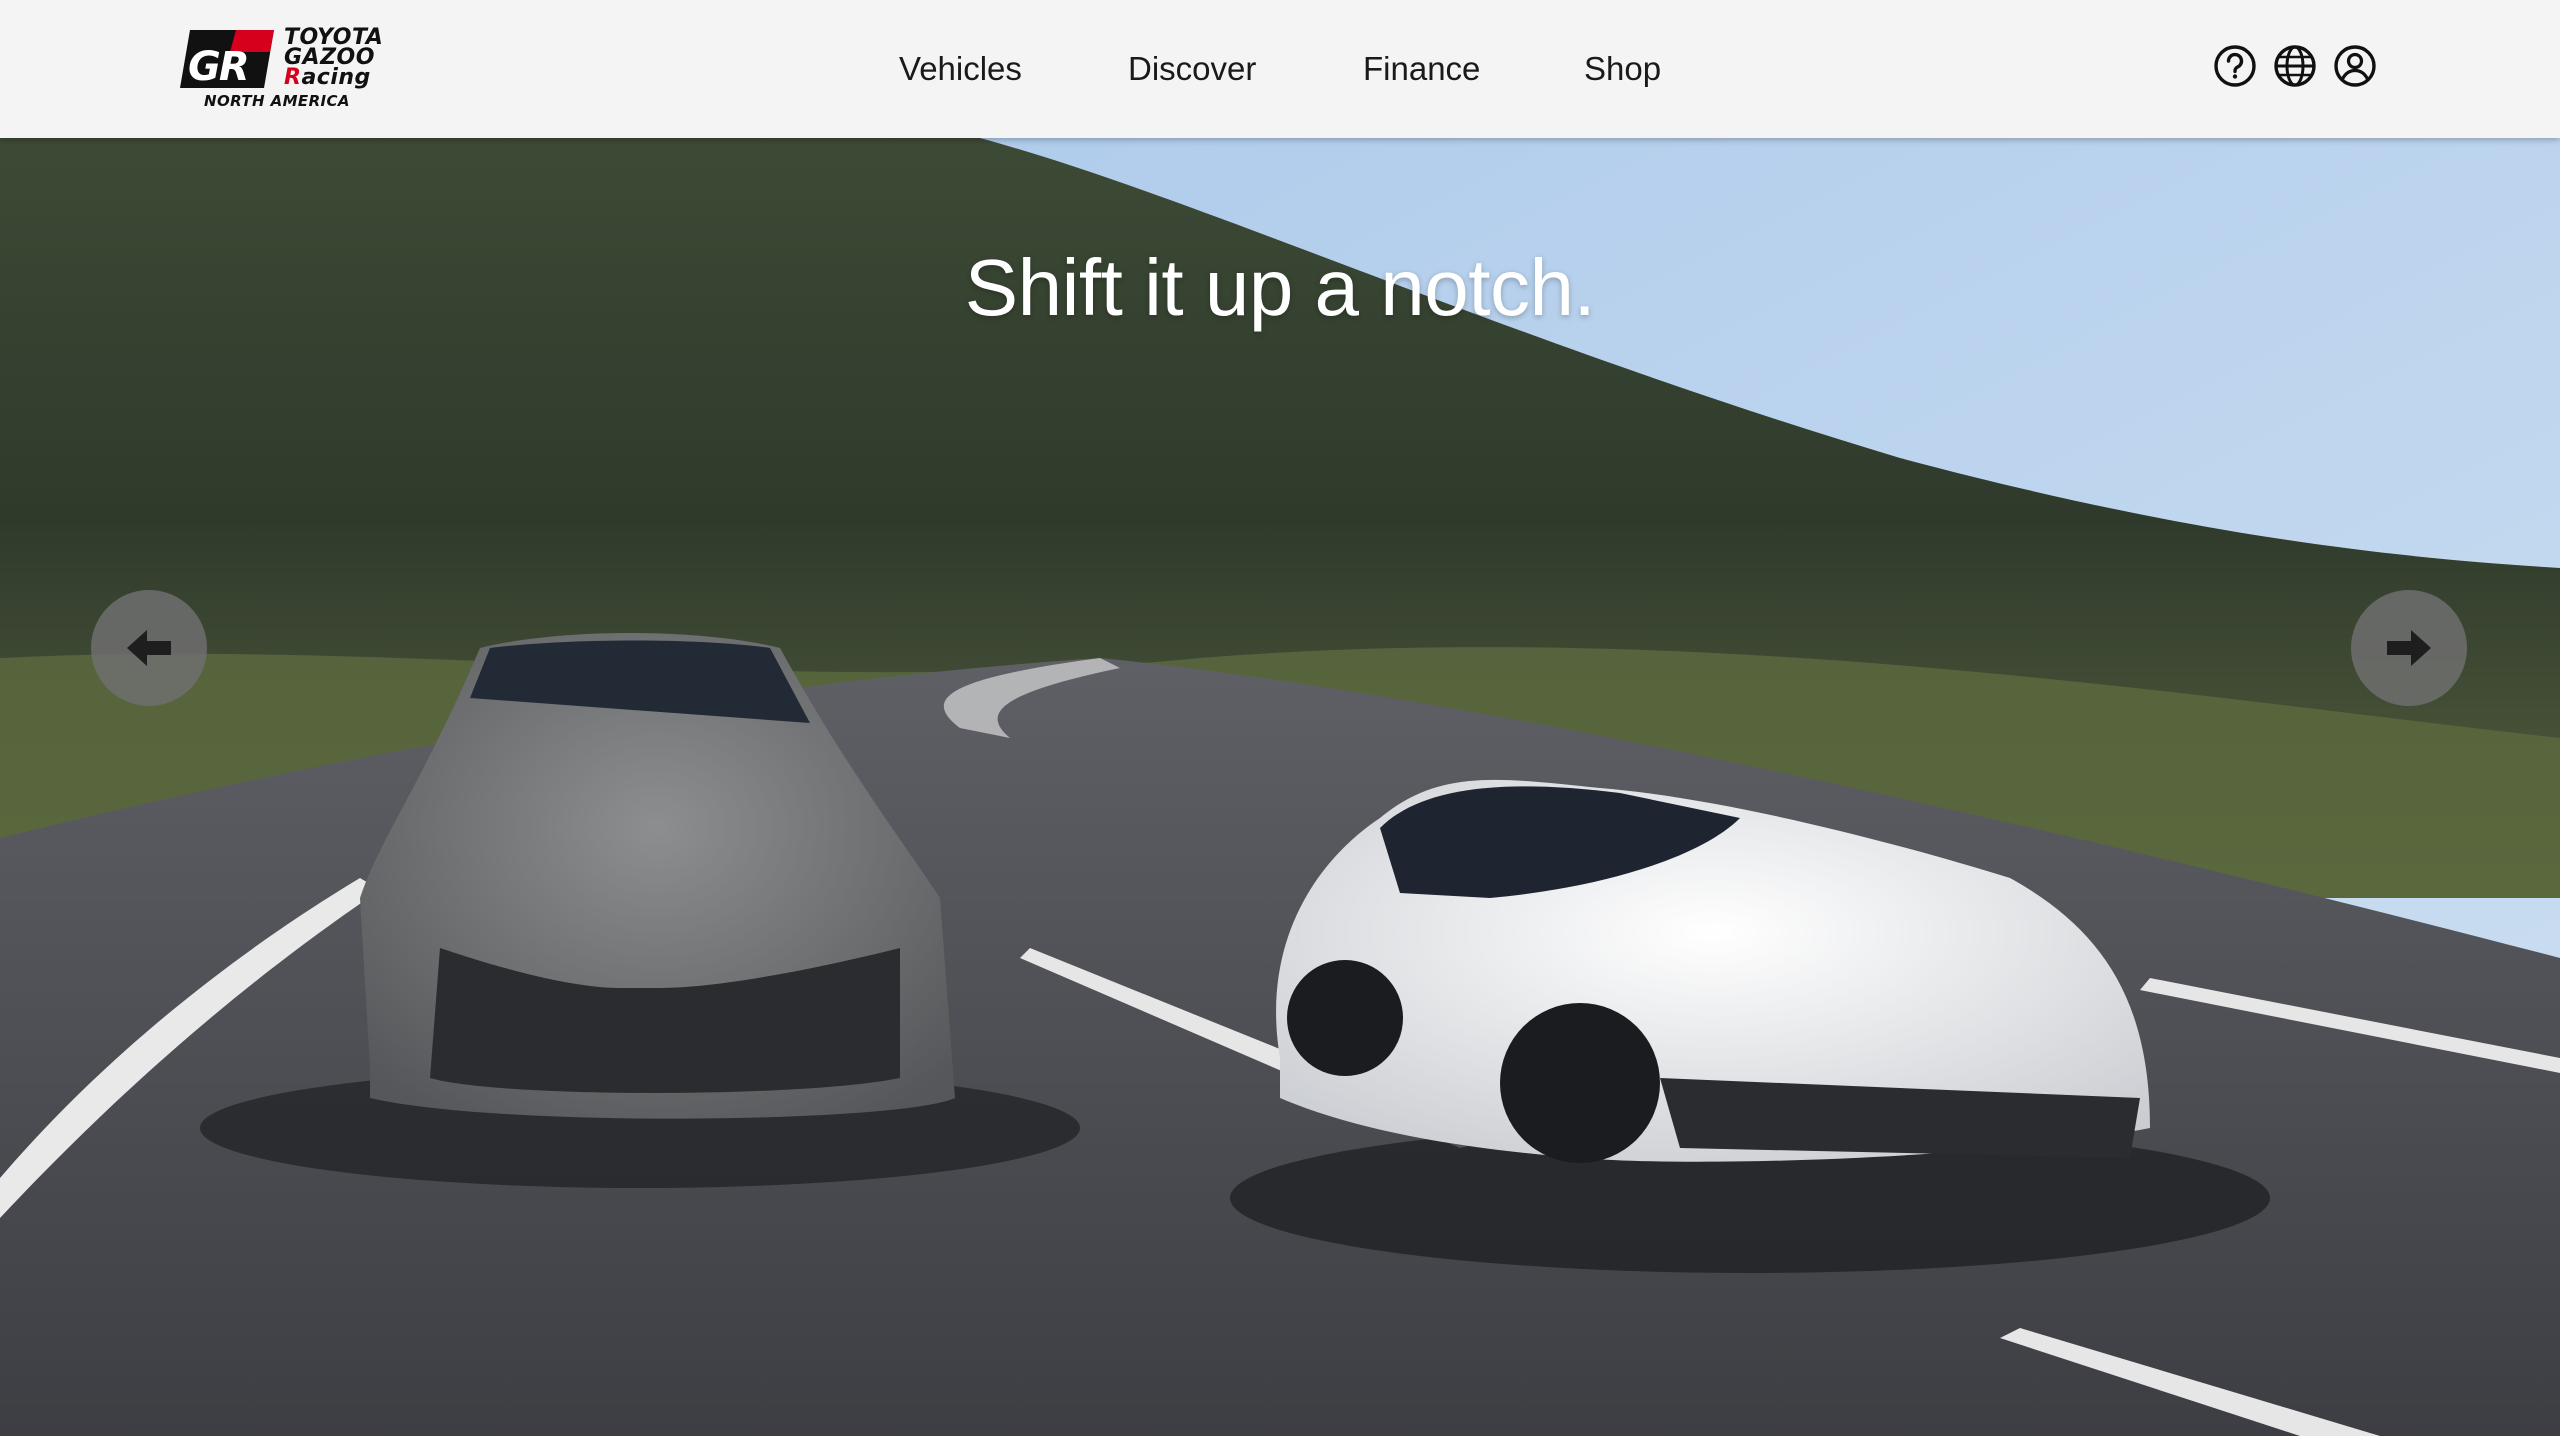  I want to click on main-nav: Vehicles Discover Finance Shop, so click(1280, 69).